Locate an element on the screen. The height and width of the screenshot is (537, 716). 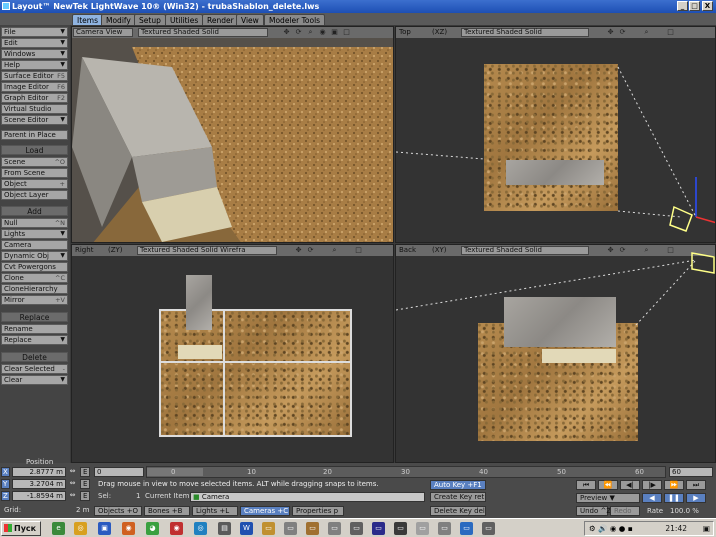
current-item-select: ■ Camera is located at coordinates (307, 497).